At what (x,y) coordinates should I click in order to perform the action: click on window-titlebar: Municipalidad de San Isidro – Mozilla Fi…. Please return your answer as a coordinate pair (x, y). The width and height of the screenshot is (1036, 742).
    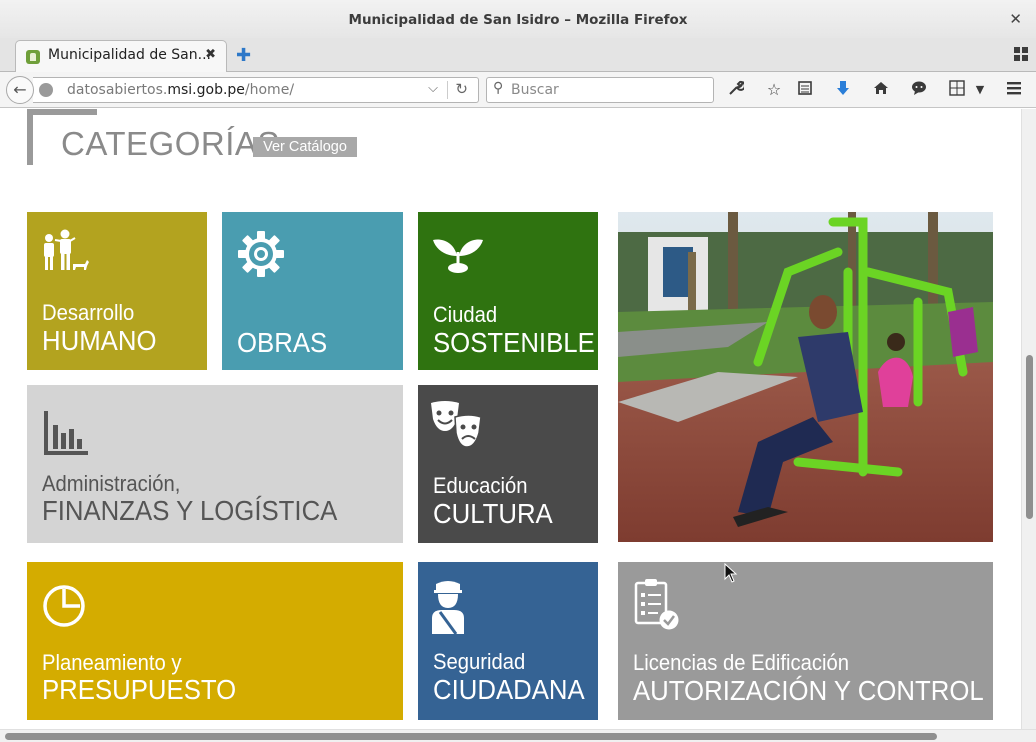
    Looking at the image, I should click on (518, 19).